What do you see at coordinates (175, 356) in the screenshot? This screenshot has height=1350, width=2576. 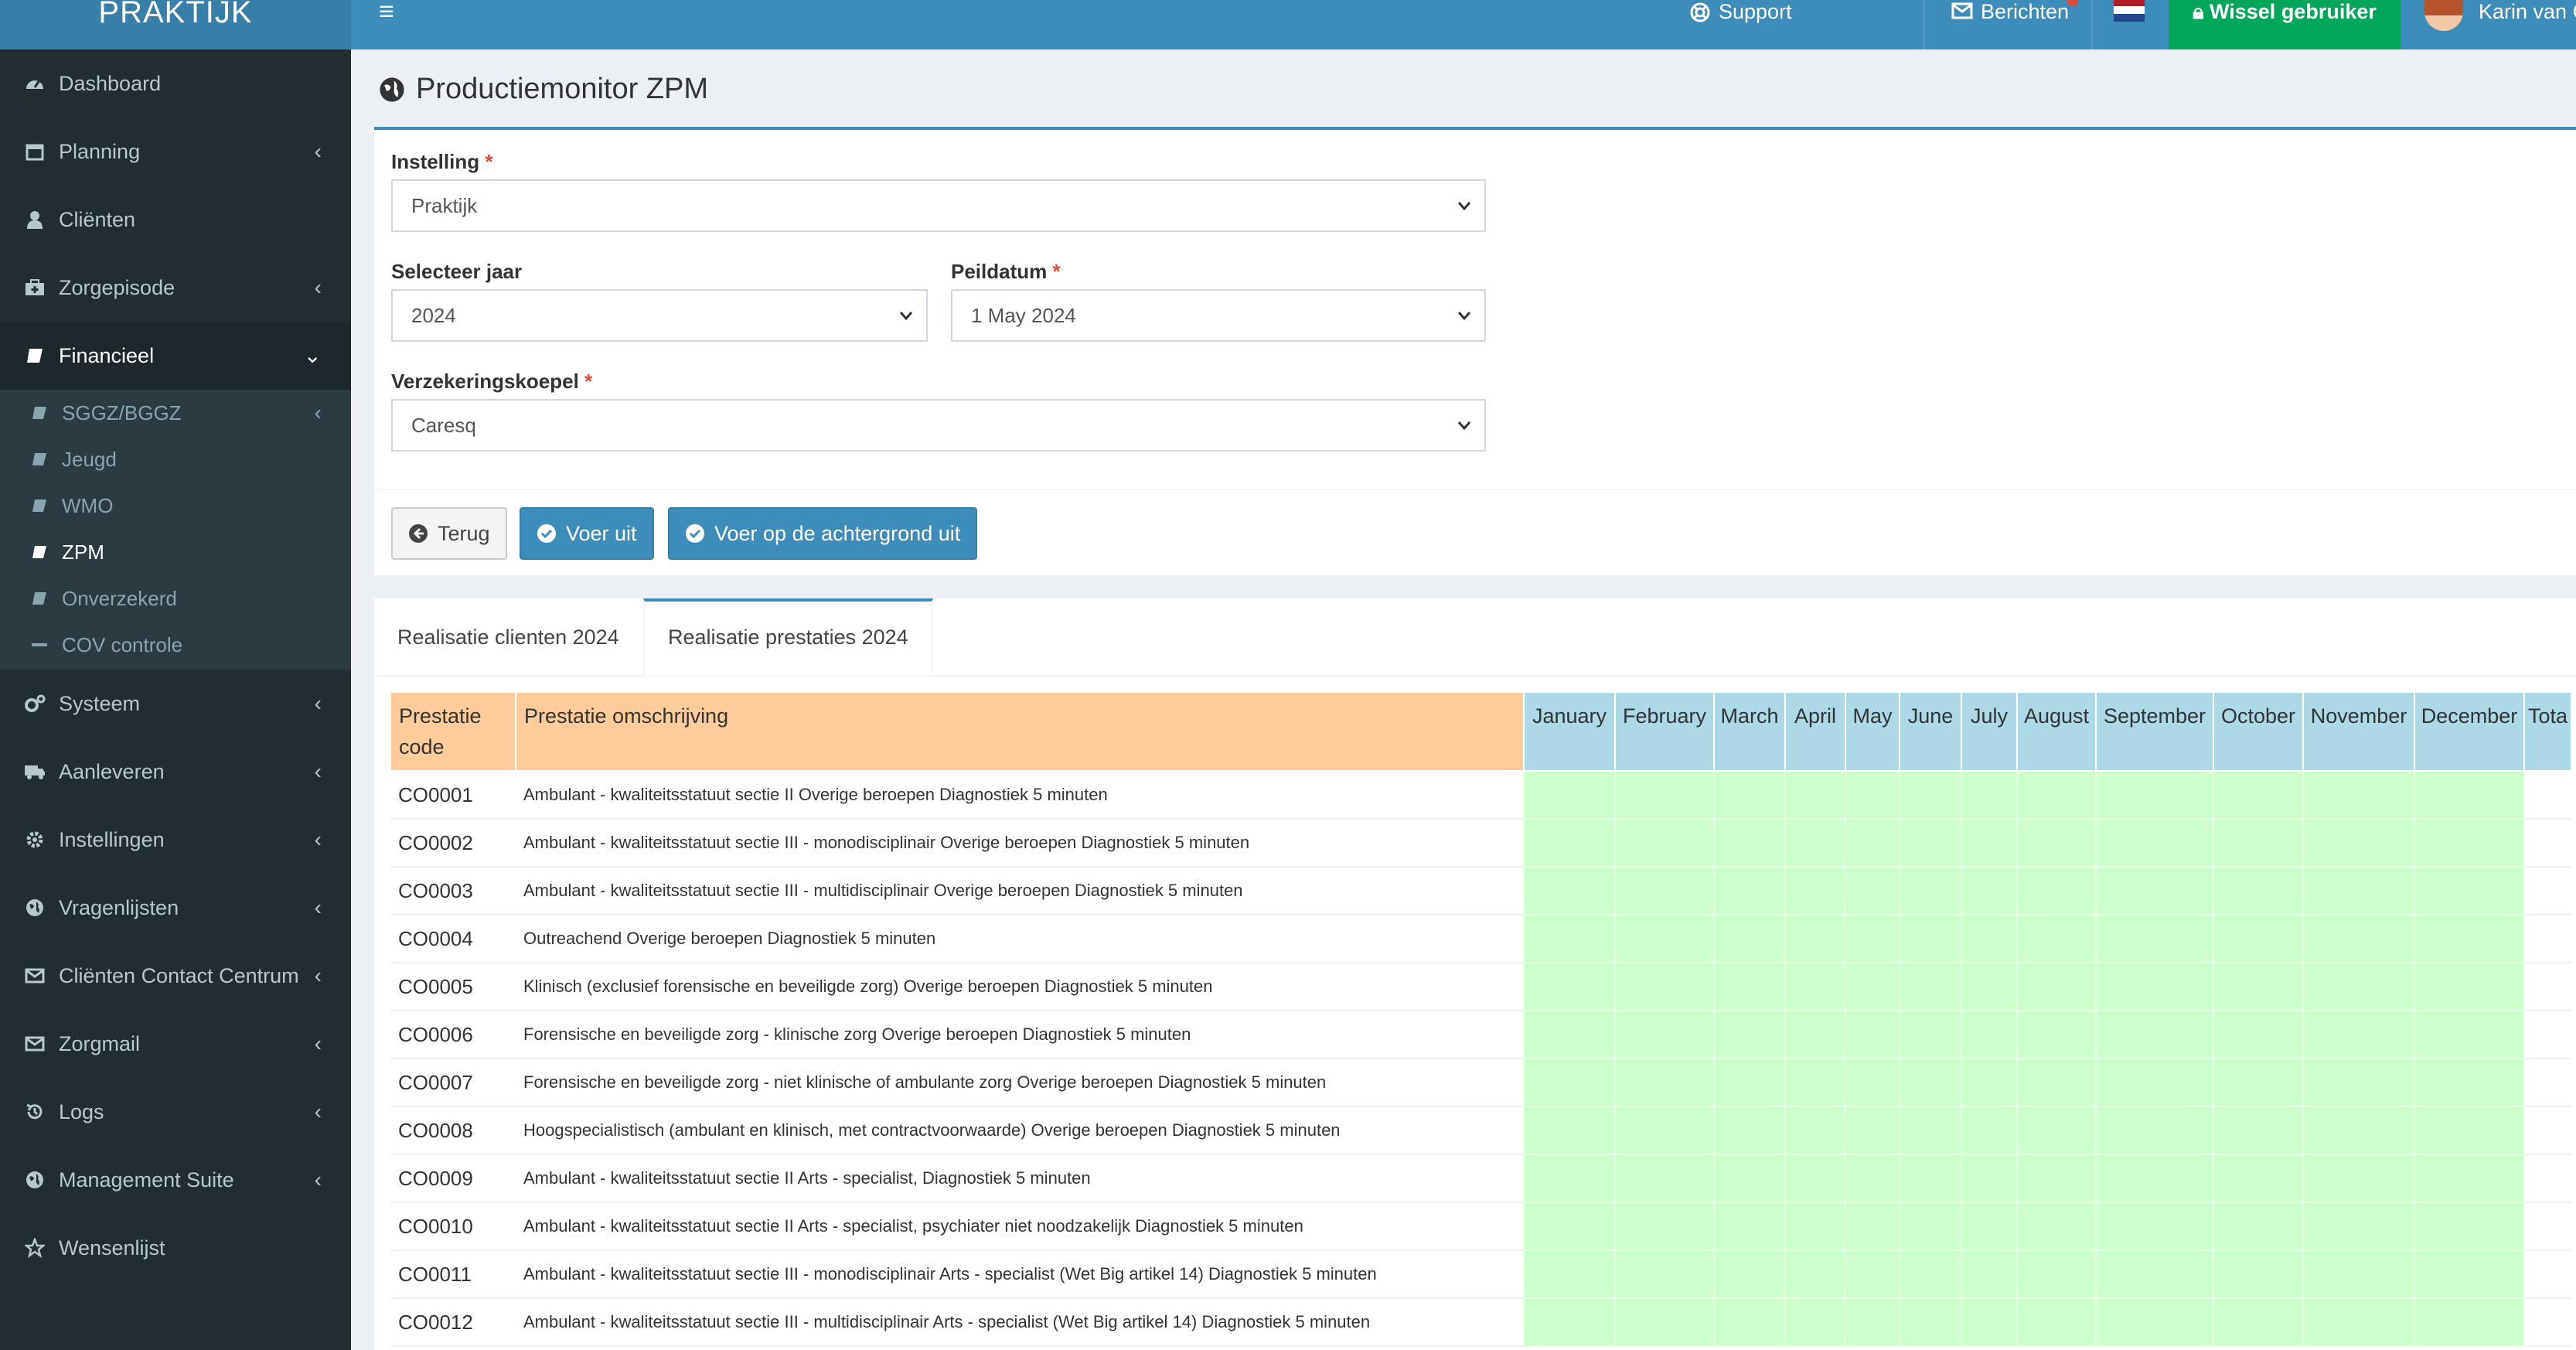 I see `sidebar-item-financieel: Financieel ⌄` at bounding box center [175, 356].